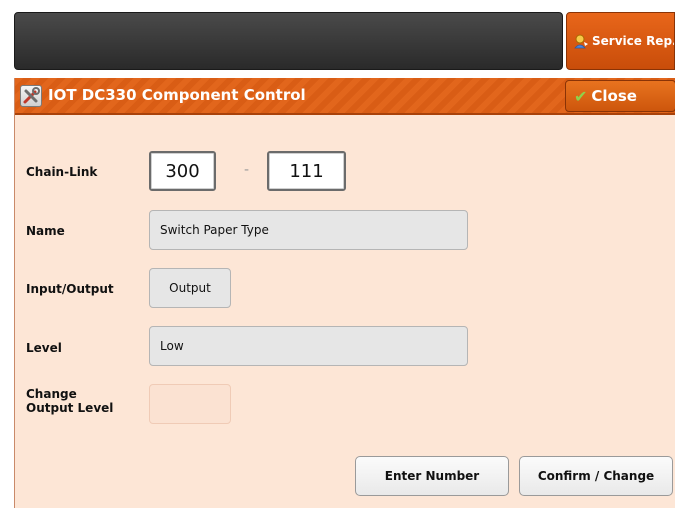  What do you see at coordinates (308, 230) in the screenshot?
I see `name-field: Switch Paper Type` at bounding box center [308, 230].